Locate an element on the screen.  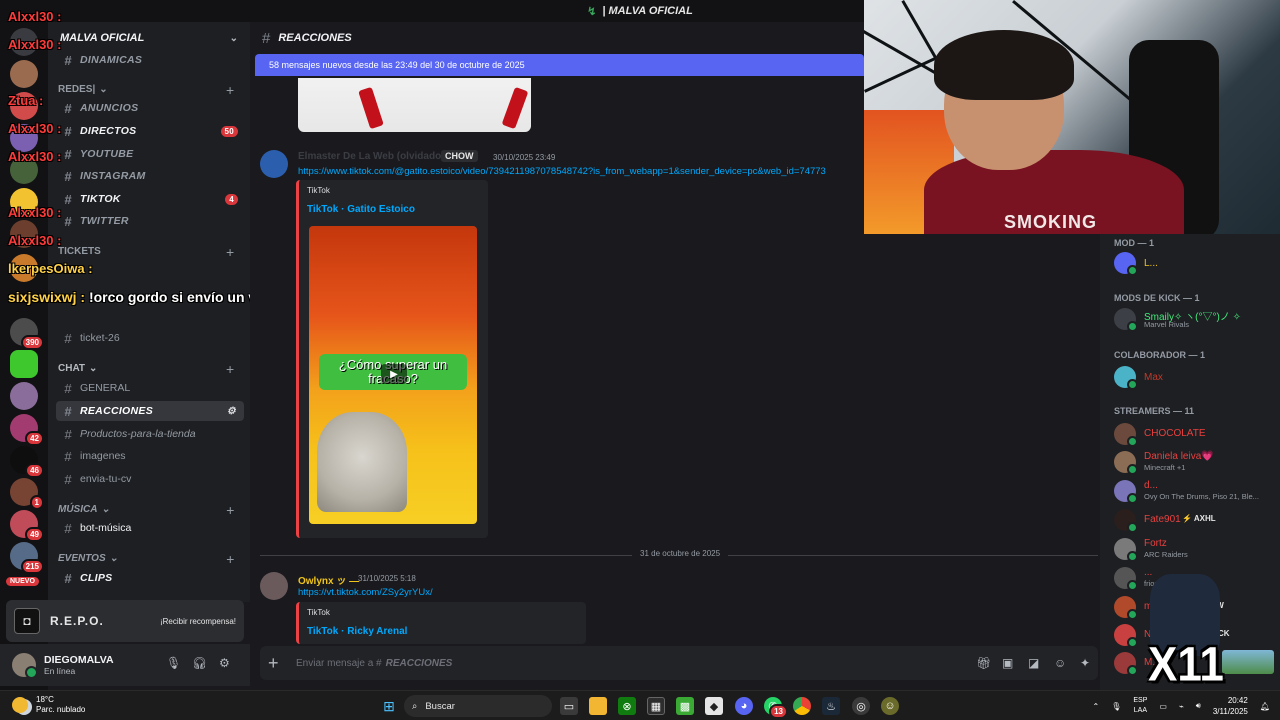
member-item: Max is located at coordinates (1194, 377).